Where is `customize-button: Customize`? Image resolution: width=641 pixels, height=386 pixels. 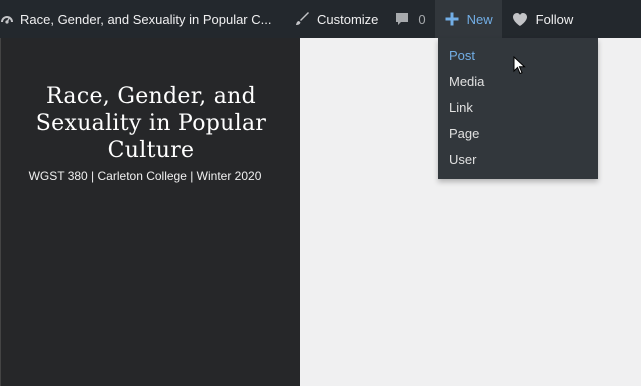 customize-button: Customize is located at coordinates (333, 19).